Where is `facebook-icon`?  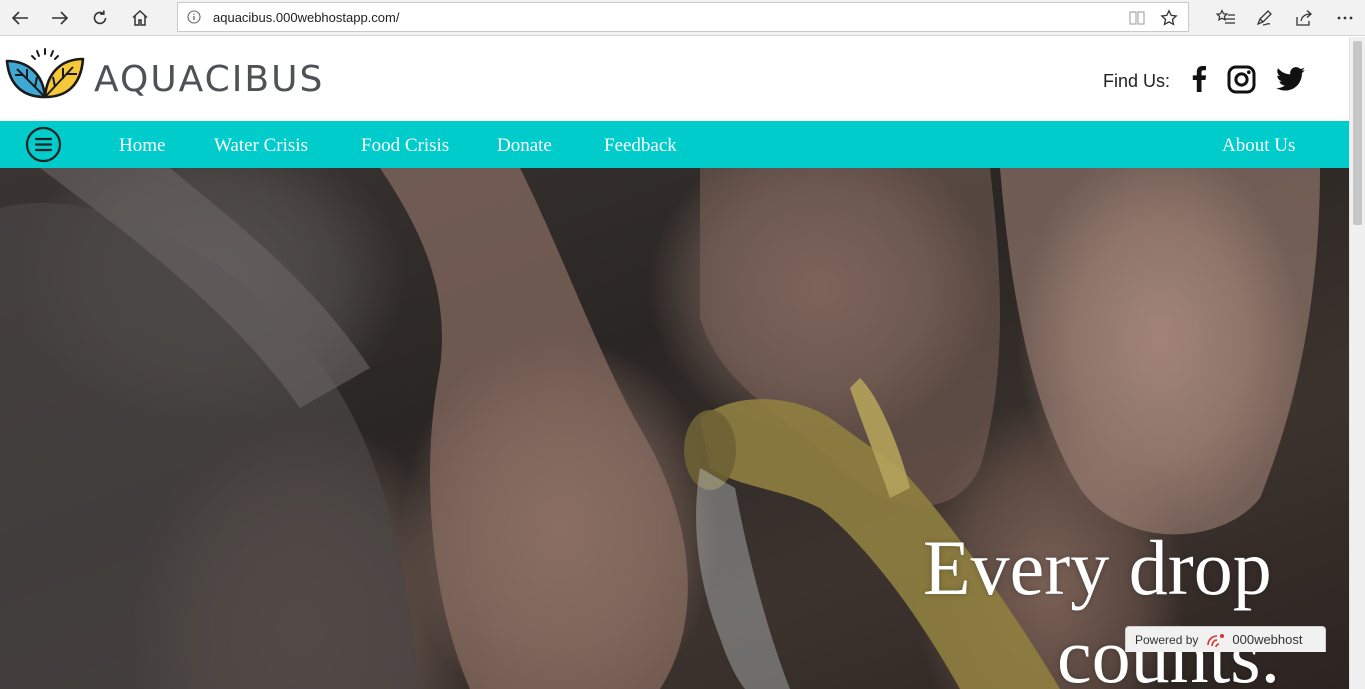 facebook-icon is located at coordinates (1199, 79).